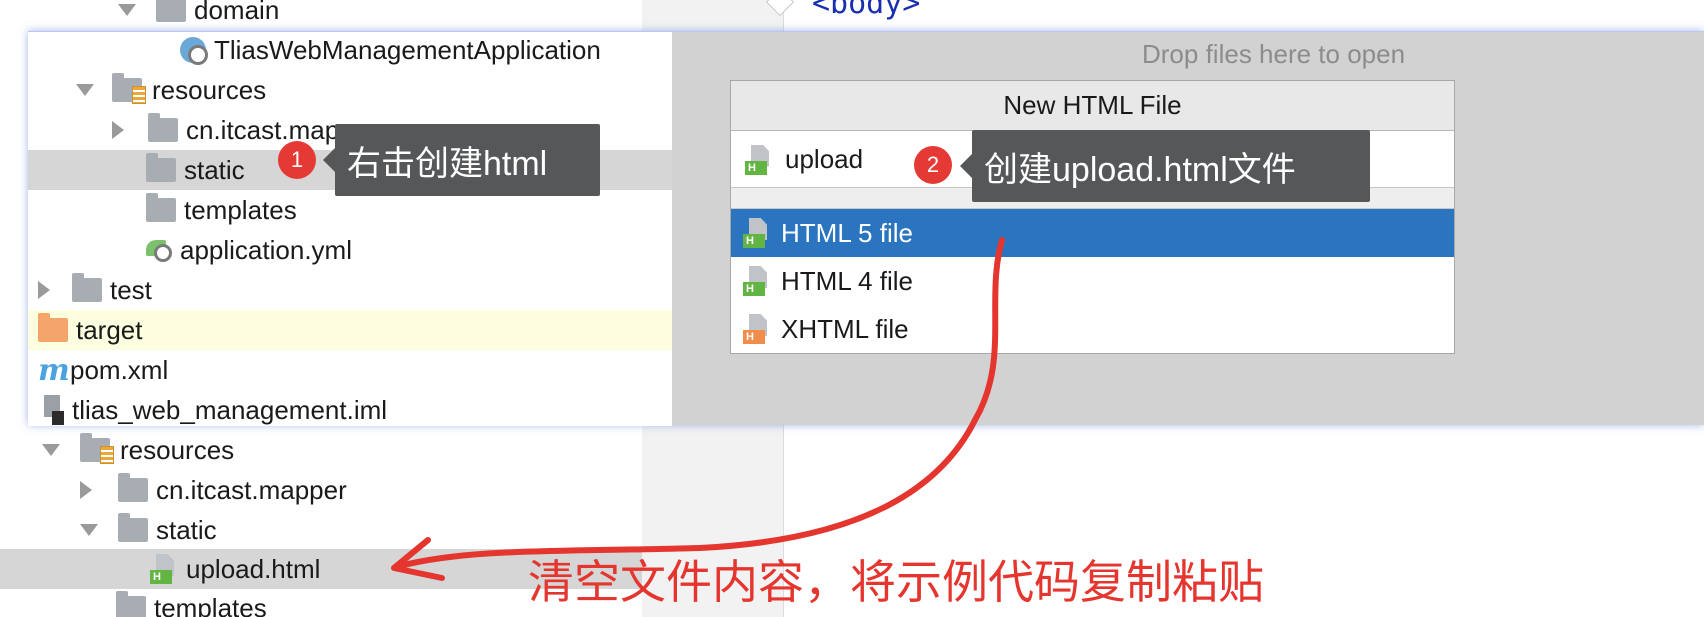  I want to click on instruction-text: 清空文件内容，将示例代码复制粘贴, so click(896, 582).